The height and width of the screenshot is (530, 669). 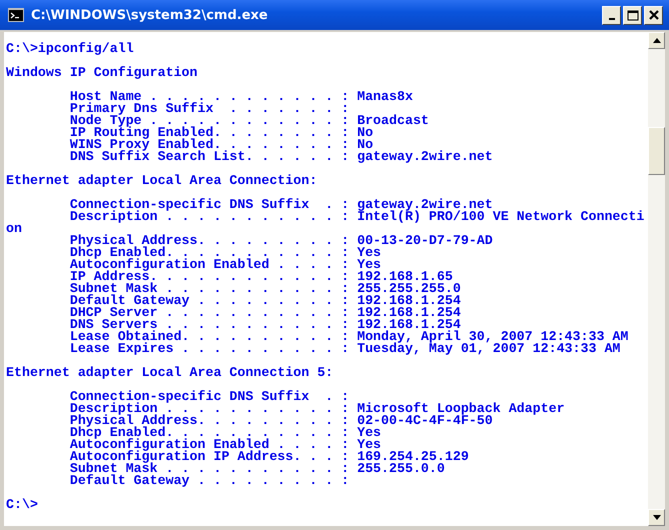 I want to click on console-line: DNS Suffix Search List. . . . . . : gateway.2wire.net, so click(x=281, y=157).